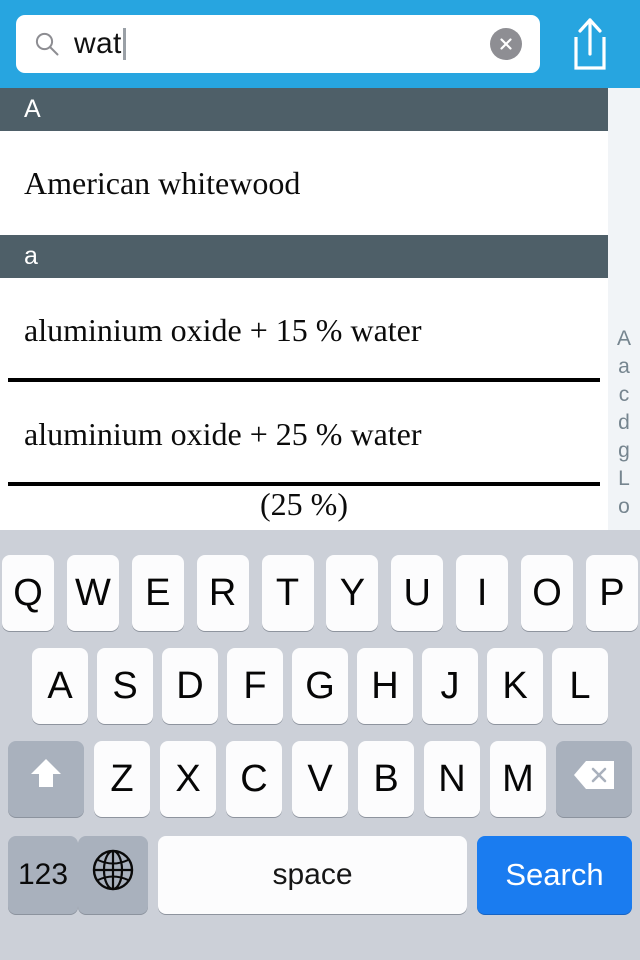 Image resolution: width=640 pixels, height=960 pixels. I want to click on keyboard-row-2: A S D F G H J K L, so click(320, 677).